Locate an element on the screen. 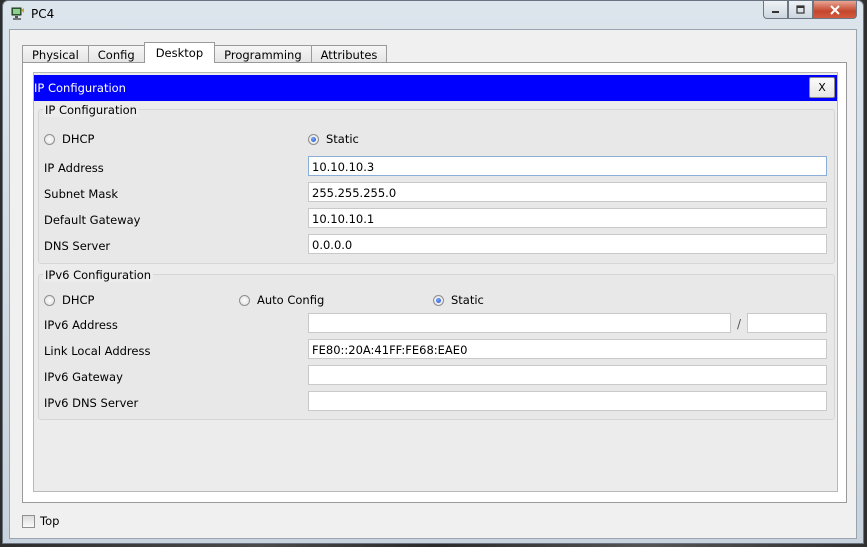  ipv6-static-label: Static is located at coordinates (467, 300).